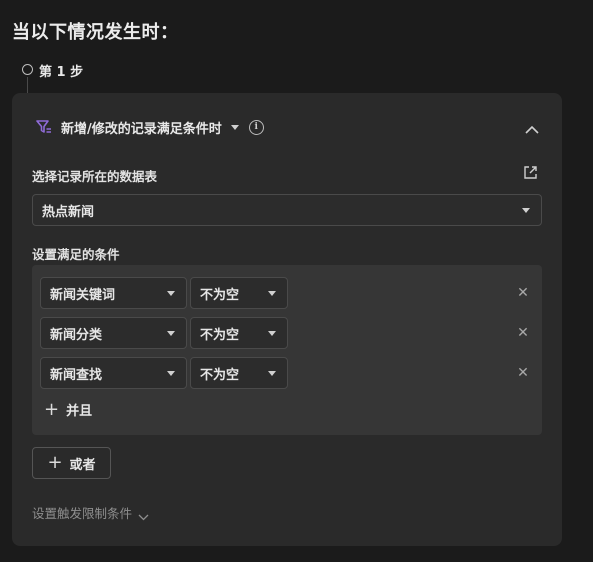  What do you see at coordinates (68, 212) in the screenshot?
I see `table-select-value: 热点新闻` at bounding box center [68, 212].